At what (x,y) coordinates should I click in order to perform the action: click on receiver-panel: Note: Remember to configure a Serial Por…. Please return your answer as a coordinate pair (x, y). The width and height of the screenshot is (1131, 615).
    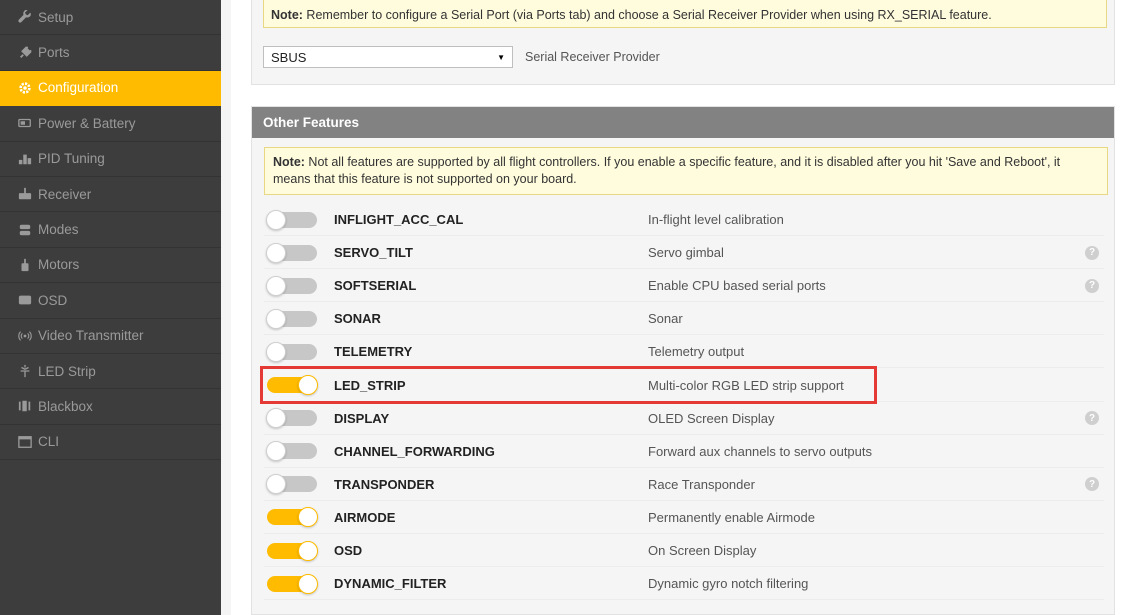
    Looking at the image, I should click on (683, 42).